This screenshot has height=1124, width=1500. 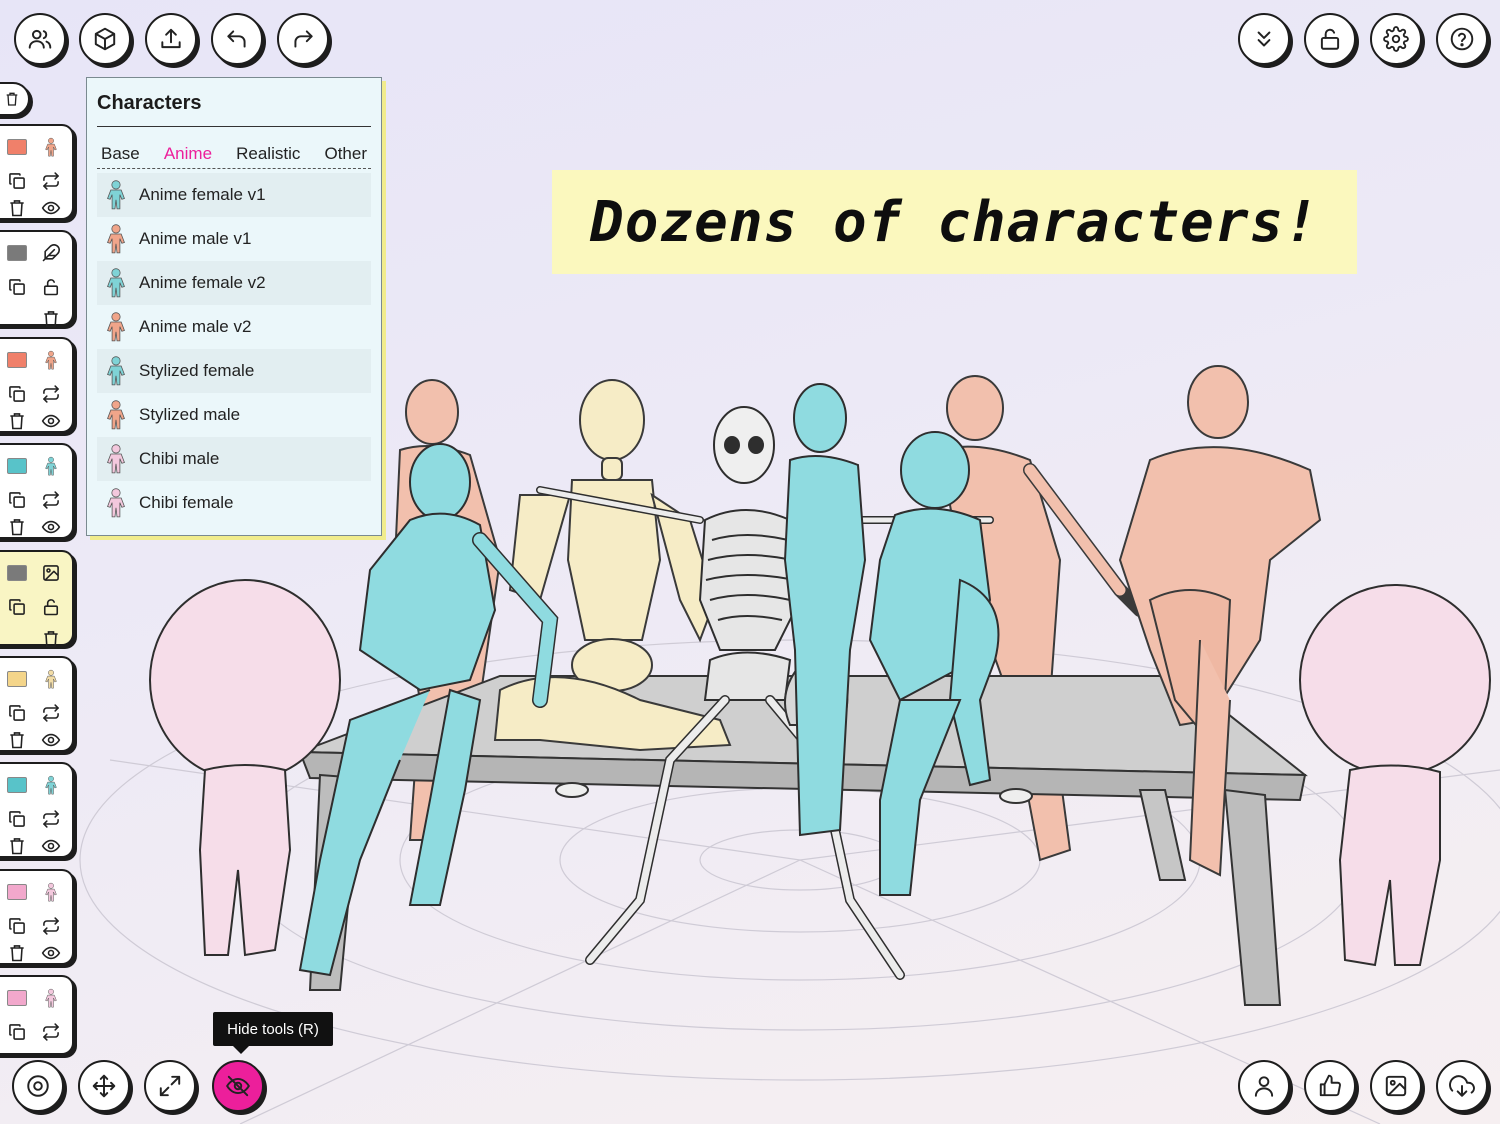 I want to click on rotate-mode-button, so click(x=38, y=1086).